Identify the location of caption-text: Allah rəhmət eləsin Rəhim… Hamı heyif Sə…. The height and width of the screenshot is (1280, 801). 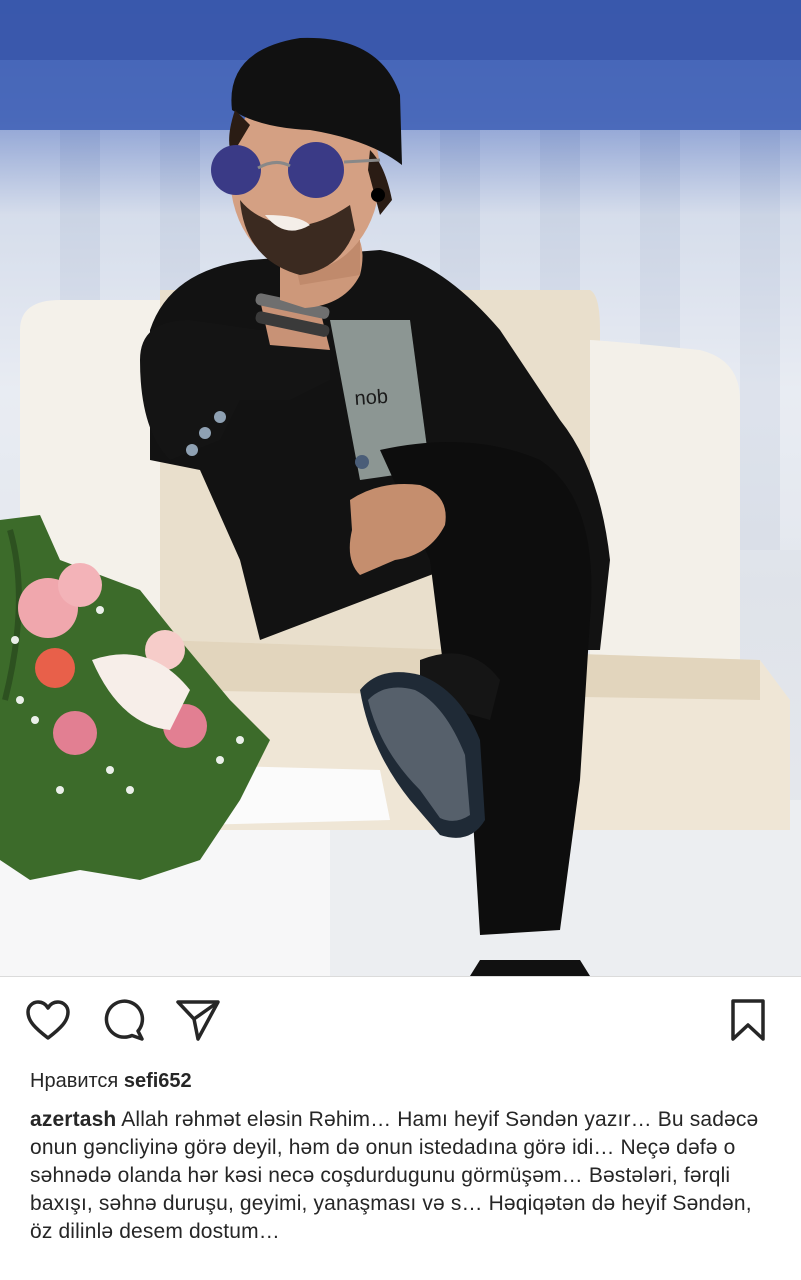
(394, 1175).